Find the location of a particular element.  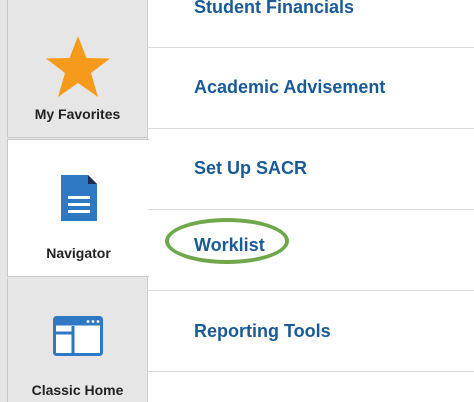

menu-item-academic-advisement: Academic Advisement is located at coordinates (311, 88).